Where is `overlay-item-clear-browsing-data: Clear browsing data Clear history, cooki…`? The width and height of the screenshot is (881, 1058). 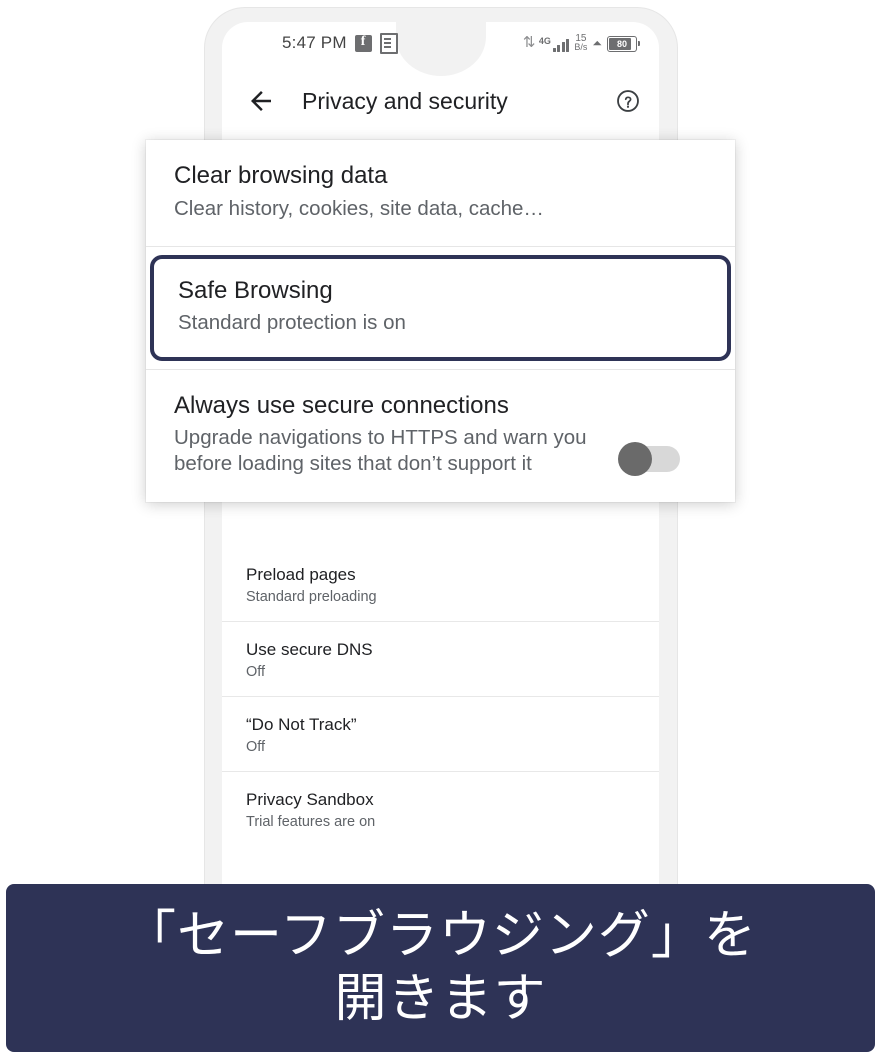 overlay-item-clear-browsing-data: Clear browsing data Clear history, cooki… is located at coordinates (440, 193).